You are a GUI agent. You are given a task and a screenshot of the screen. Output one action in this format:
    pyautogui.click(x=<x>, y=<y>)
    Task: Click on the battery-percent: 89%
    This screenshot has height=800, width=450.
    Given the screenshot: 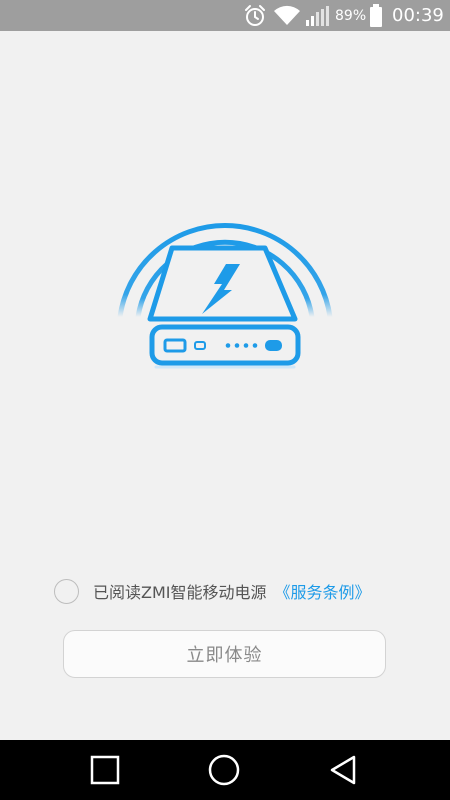 What is the action you would take?
    pyautogui.click(x=351, y=15)
    